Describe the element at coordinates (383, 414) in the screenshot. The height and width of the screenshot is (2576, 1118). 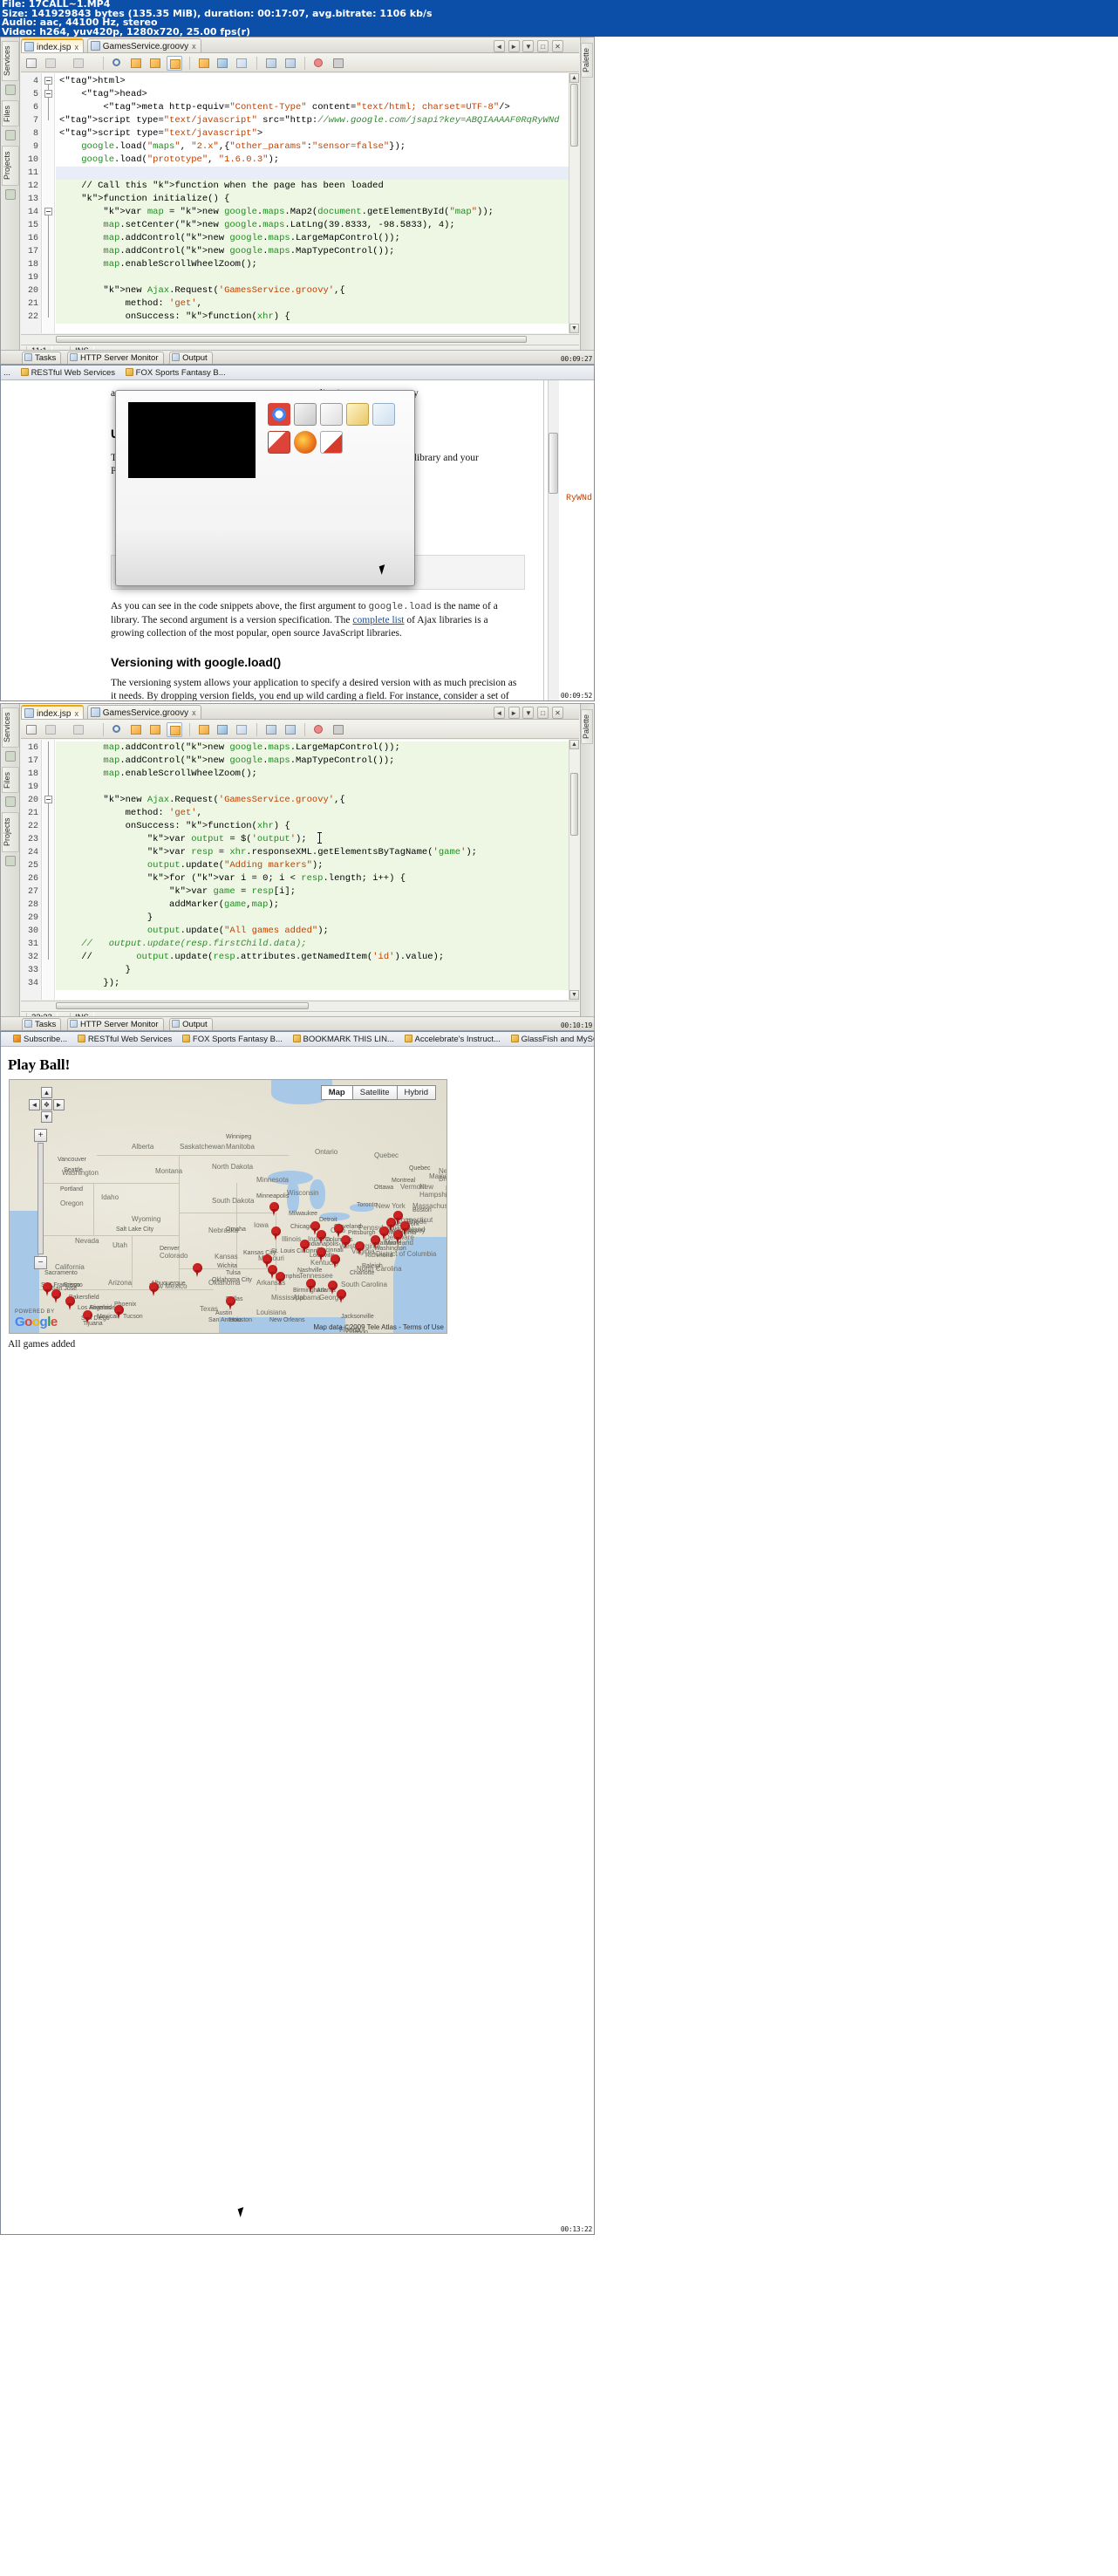
I see `document-icon` at that location.